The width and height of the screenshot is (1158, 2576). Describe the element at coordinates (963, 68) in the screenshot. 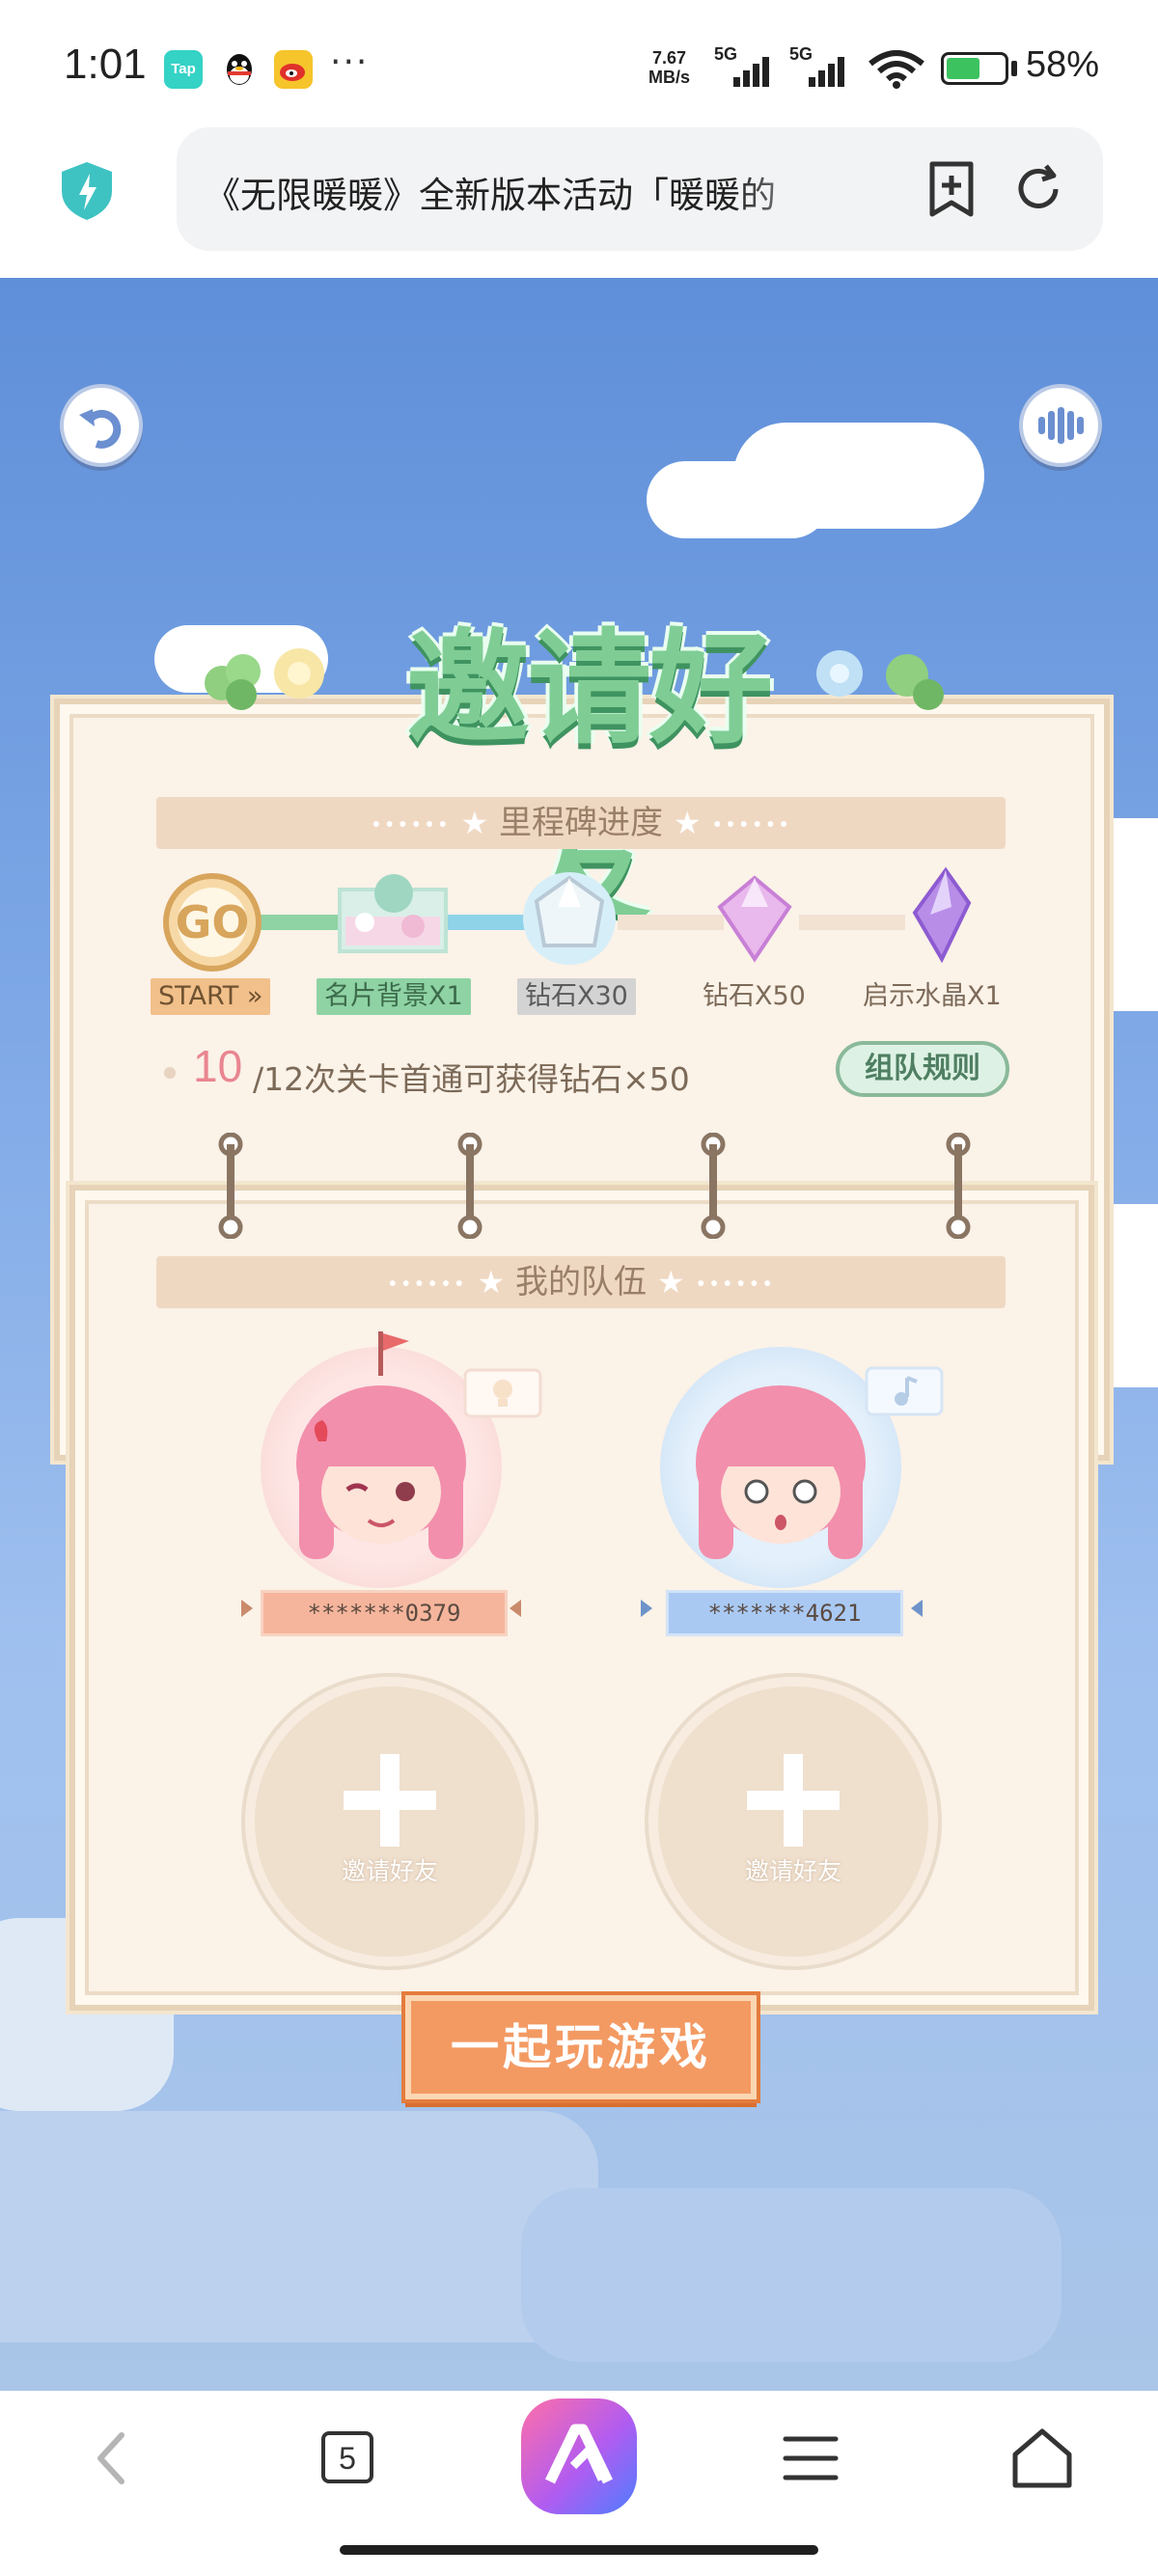

I see `battery-level` at that location.